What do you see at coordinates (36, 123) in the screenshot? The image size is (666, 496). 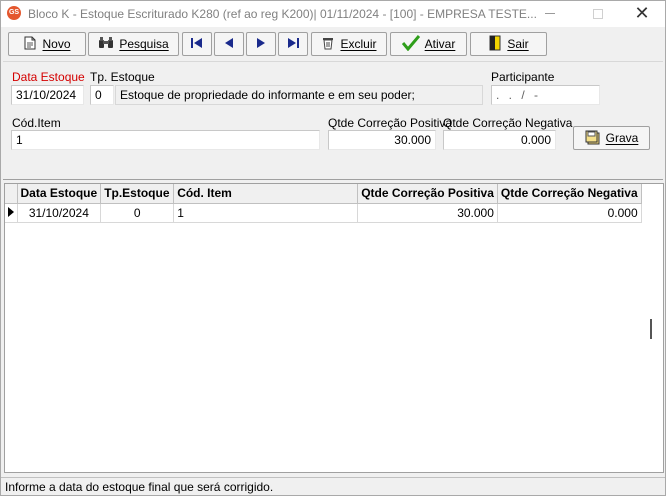 I see `cod-item-label: Cód.Item` at bounding box center [36, 123].